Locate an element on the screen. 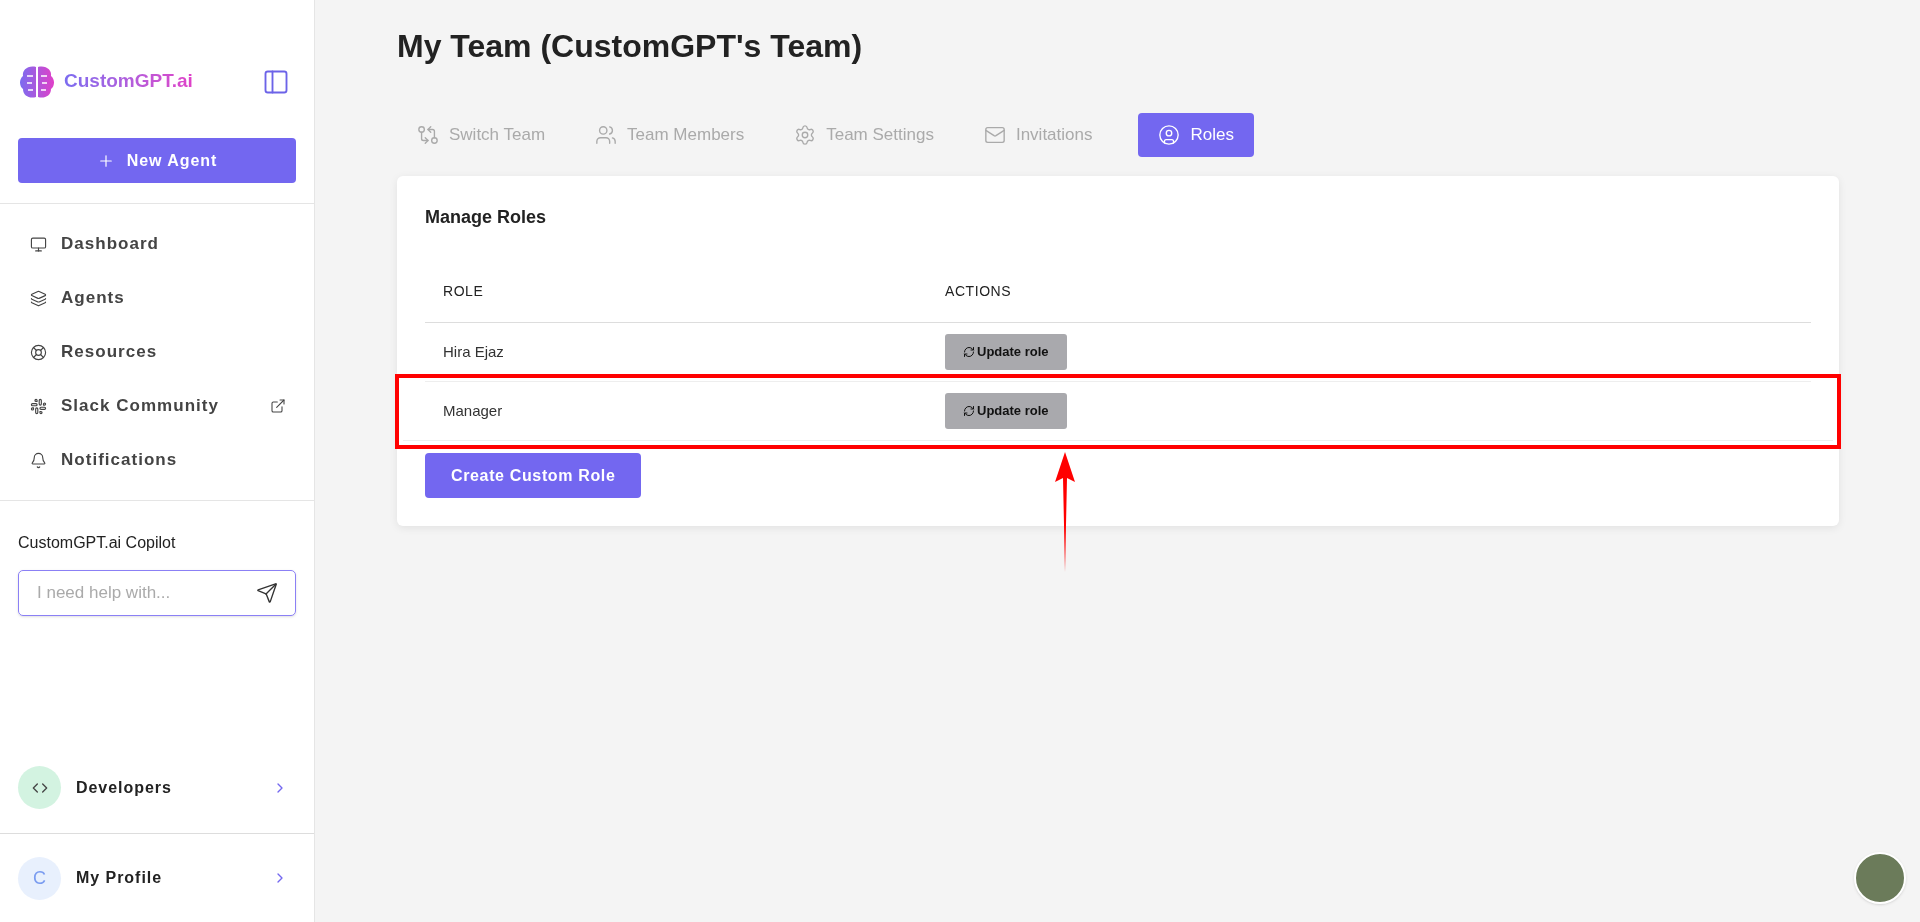 The height and width of the screenshot is (922, 1920). role-cell-text: Hira Ejaz is located at coordinates (473, 351).